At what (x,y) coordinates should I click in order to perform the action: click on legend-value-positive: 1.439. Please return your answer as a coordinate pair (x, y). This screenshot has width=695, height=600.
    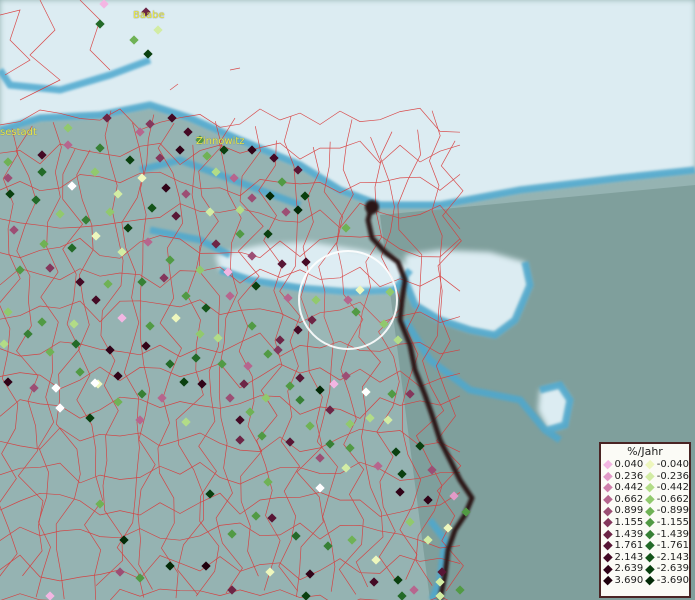
    Looking at the image, I should click on (629, 534).